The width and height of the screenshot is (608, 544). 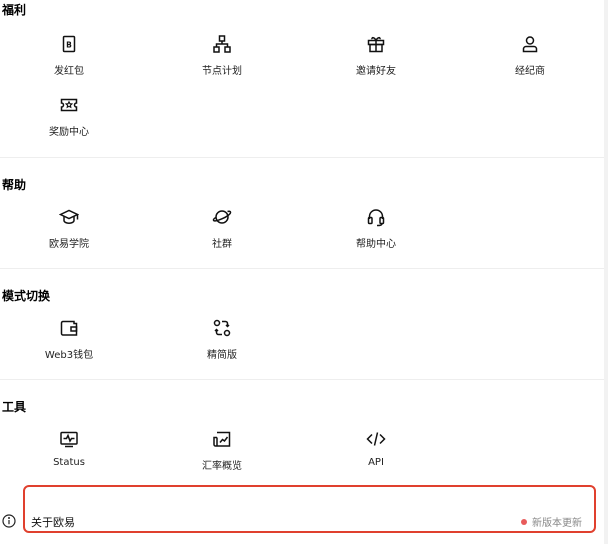 What do you see at coordinates (222, 44) in the screenshot?
I see `node-network-icon` at bounding box center [222, 44].